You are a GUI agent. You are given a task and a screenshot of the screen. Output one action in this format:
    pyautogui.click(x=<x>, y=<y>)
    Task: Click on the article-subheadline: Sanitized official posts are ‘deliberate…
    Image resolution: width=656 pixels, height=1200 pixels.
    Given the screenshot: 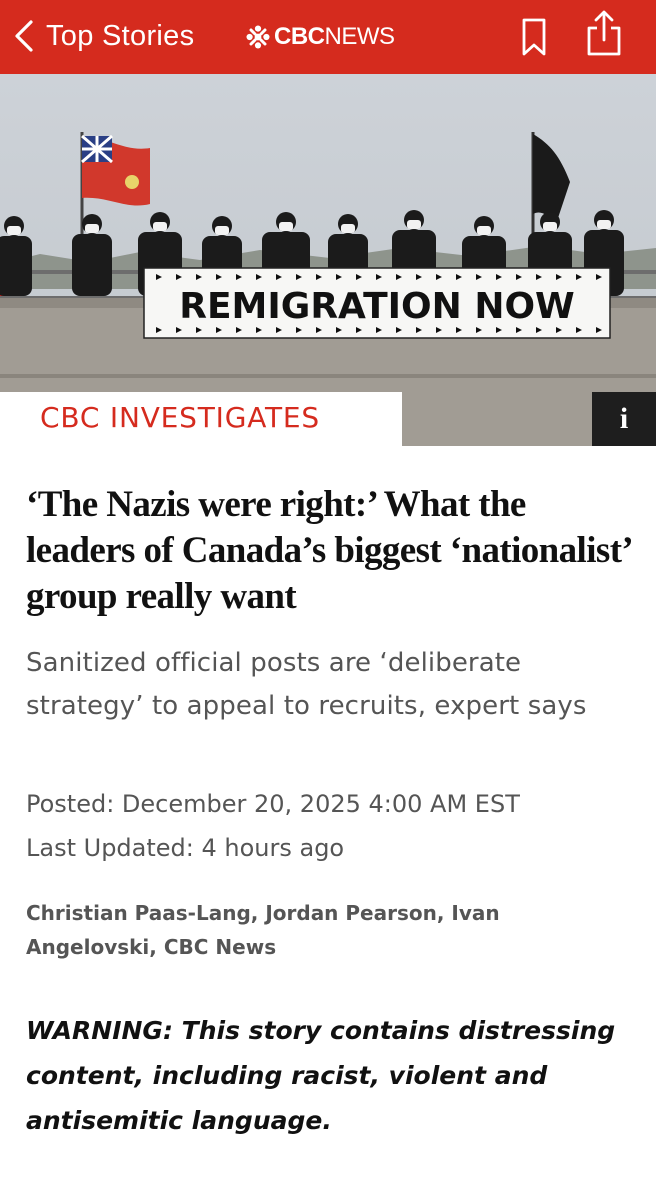 What is the action you would take?
    pyautogui.click(x=306, y=684)
    